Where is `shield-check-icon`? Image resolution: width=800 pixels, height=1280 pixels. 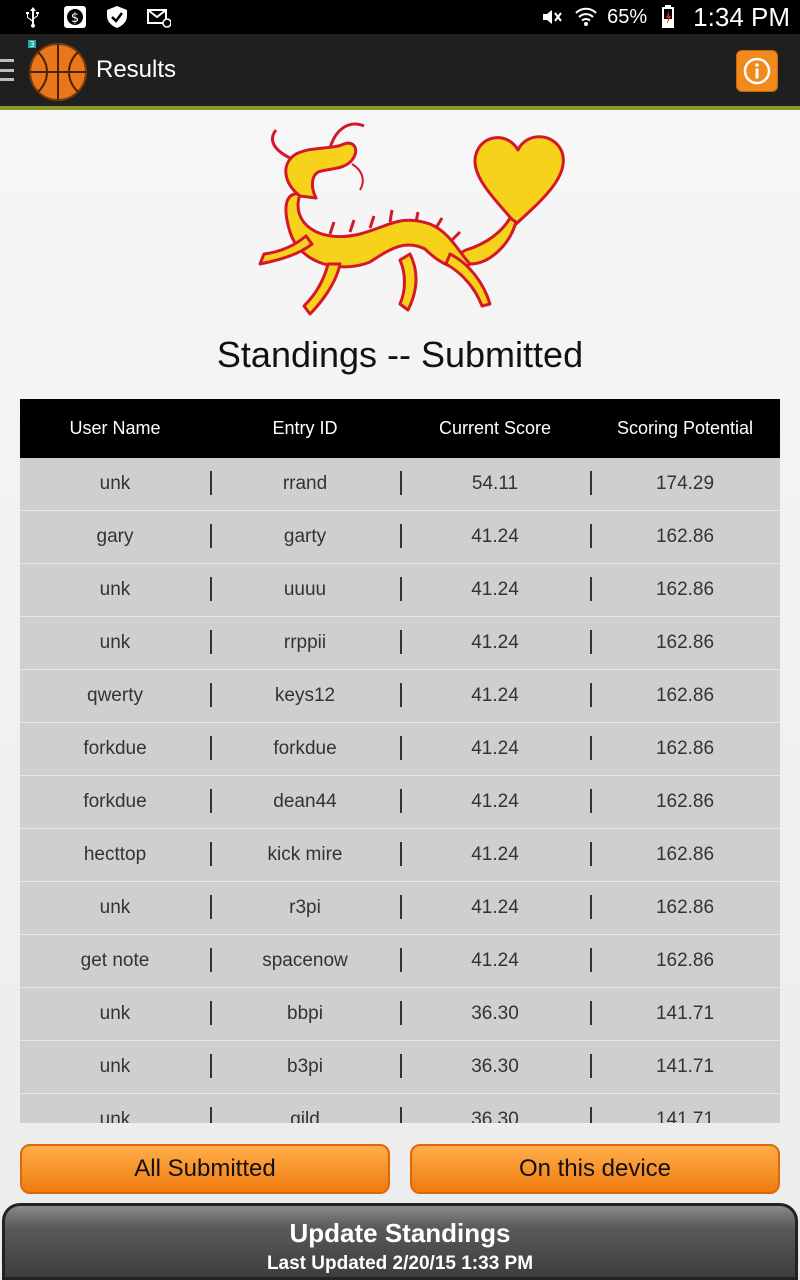
shield-check-icon is located at coordinates (117, 17).